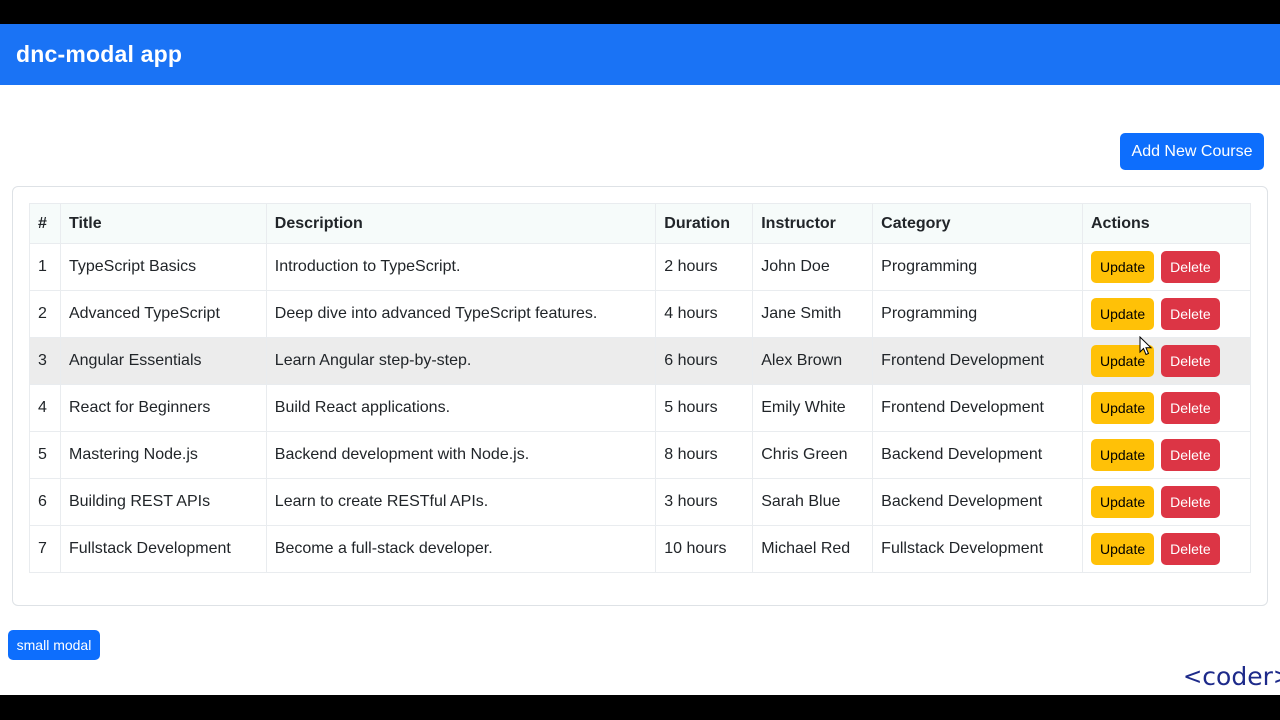 Image resolution: width=1280 pixels, height=720 pixels. What do you see at coordinates (163, 361) in the screenshot?
I see `cell-title: Angular Essentials` at bounding box center [163, 361].